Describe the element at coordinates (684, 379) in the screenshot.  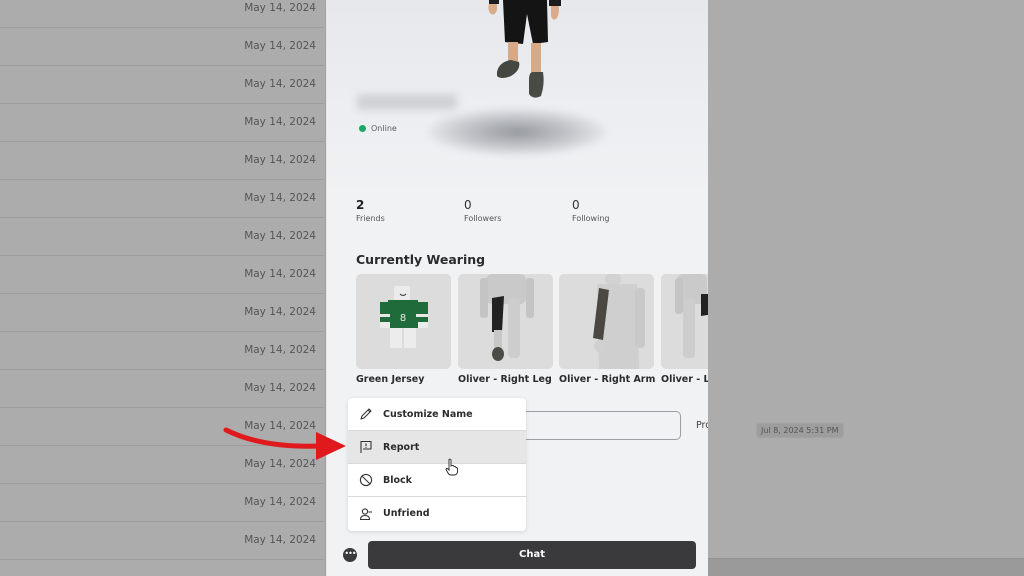
I see `item-name: Oliver - Left Leg` at that location.